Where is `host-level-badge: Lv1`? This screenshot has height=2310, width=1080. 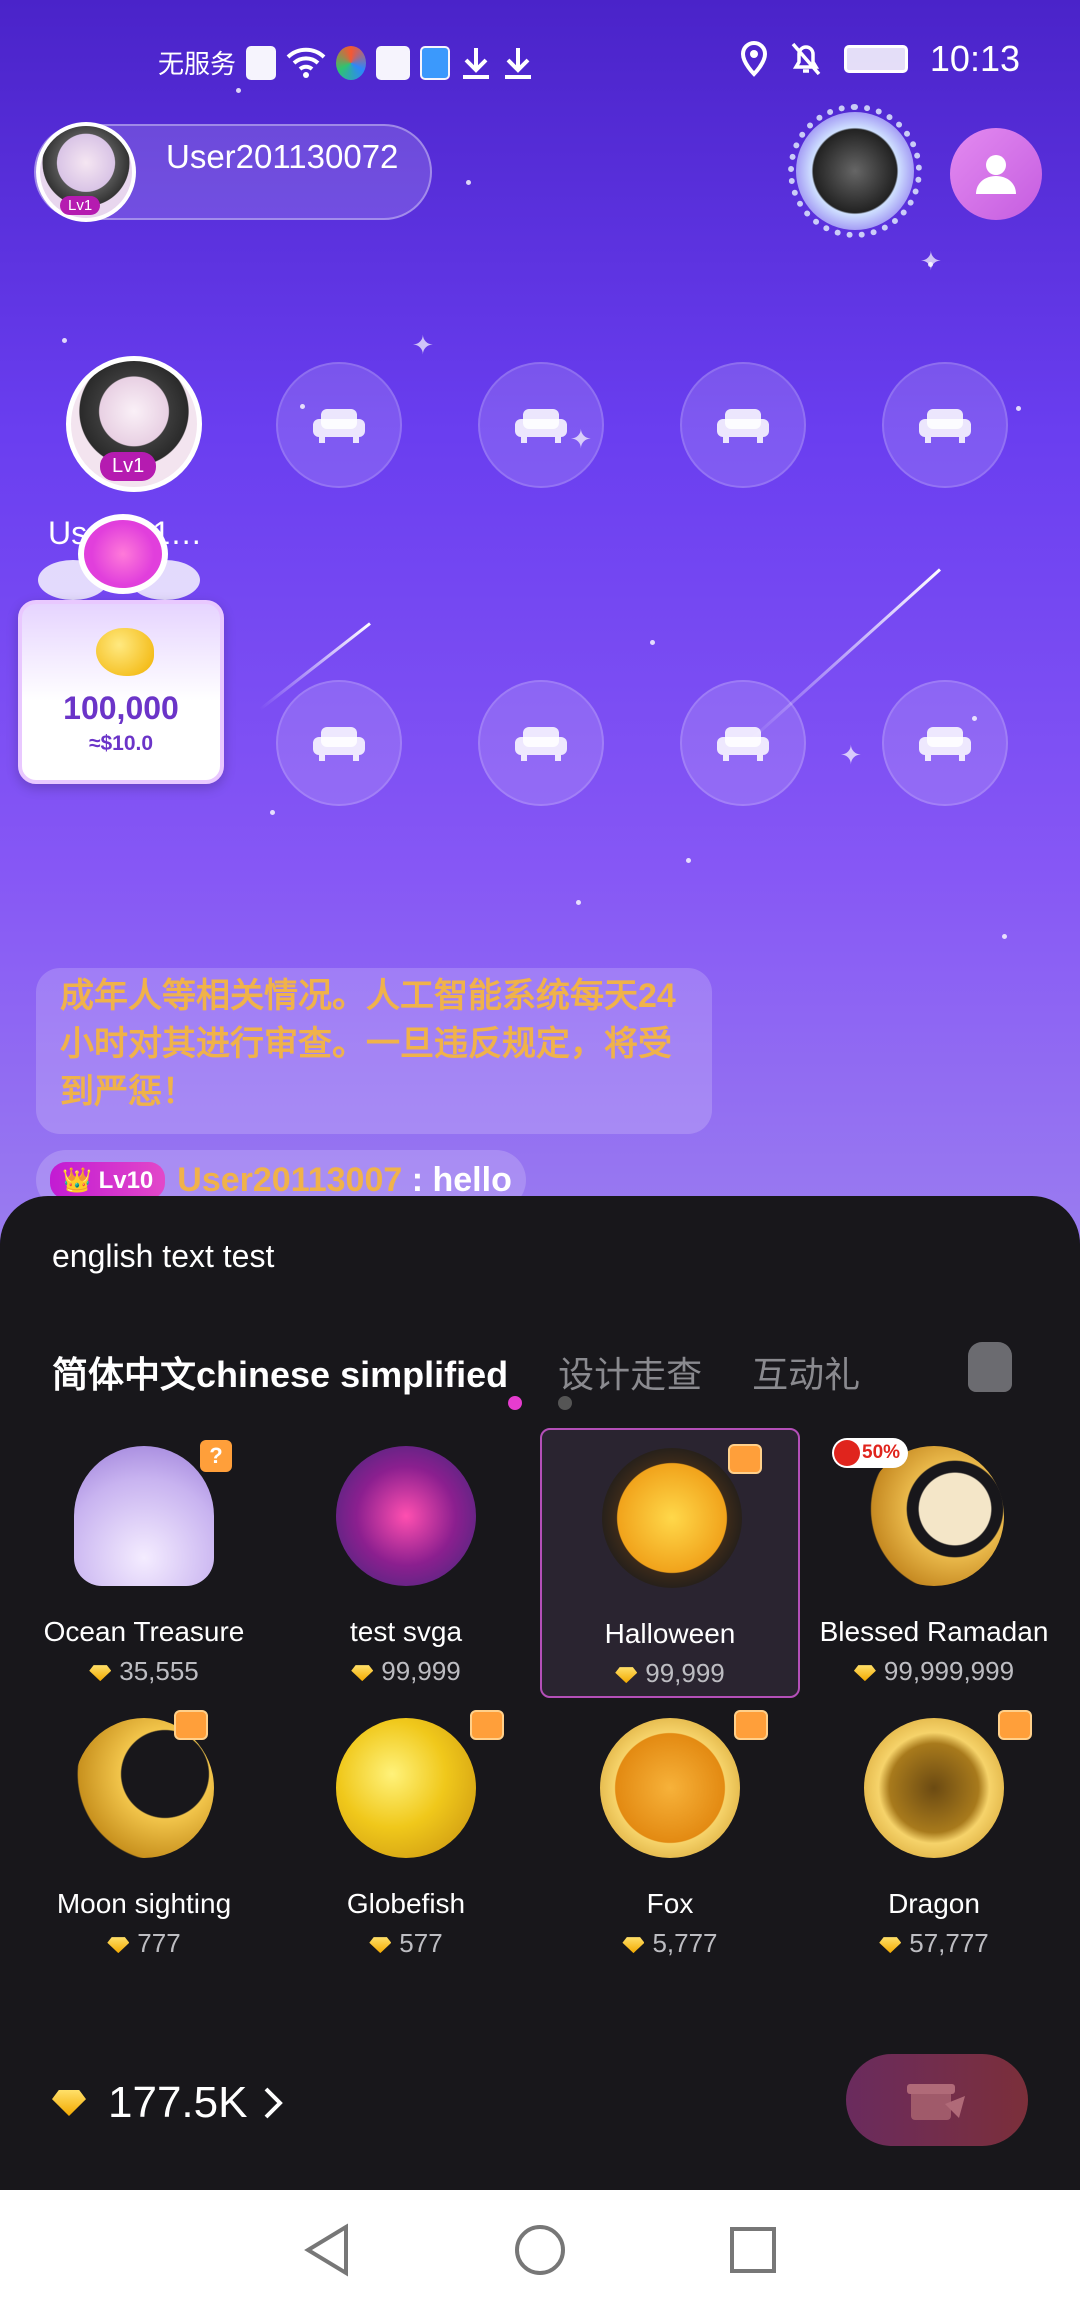 host-level-badge: Lv1 is located at coordinates (128, 466).